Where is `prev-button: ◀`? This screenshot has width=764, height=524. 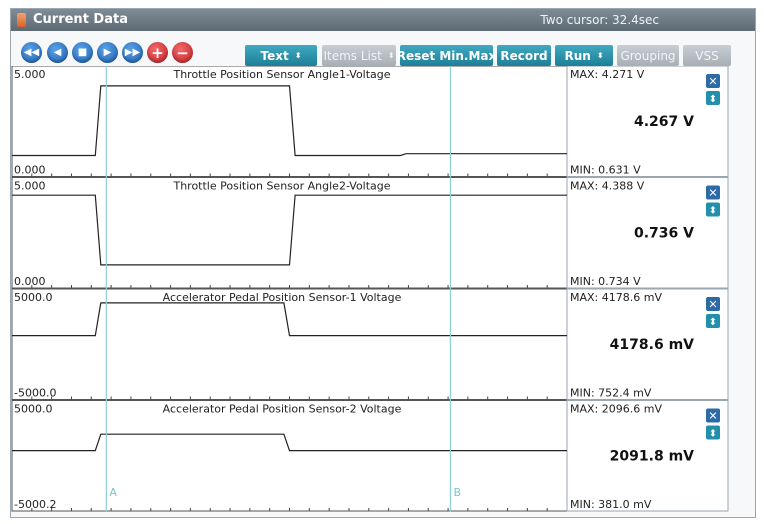 prev-button: ◀ is located at coordinates (57, 52).